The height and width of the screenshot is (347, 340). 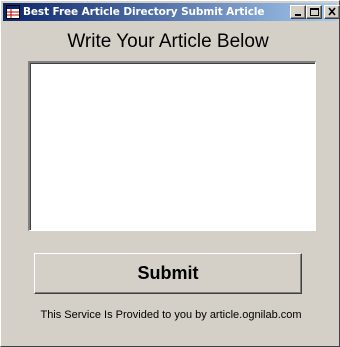 I want to click on minimize-icon, so click(x=298, y=15).